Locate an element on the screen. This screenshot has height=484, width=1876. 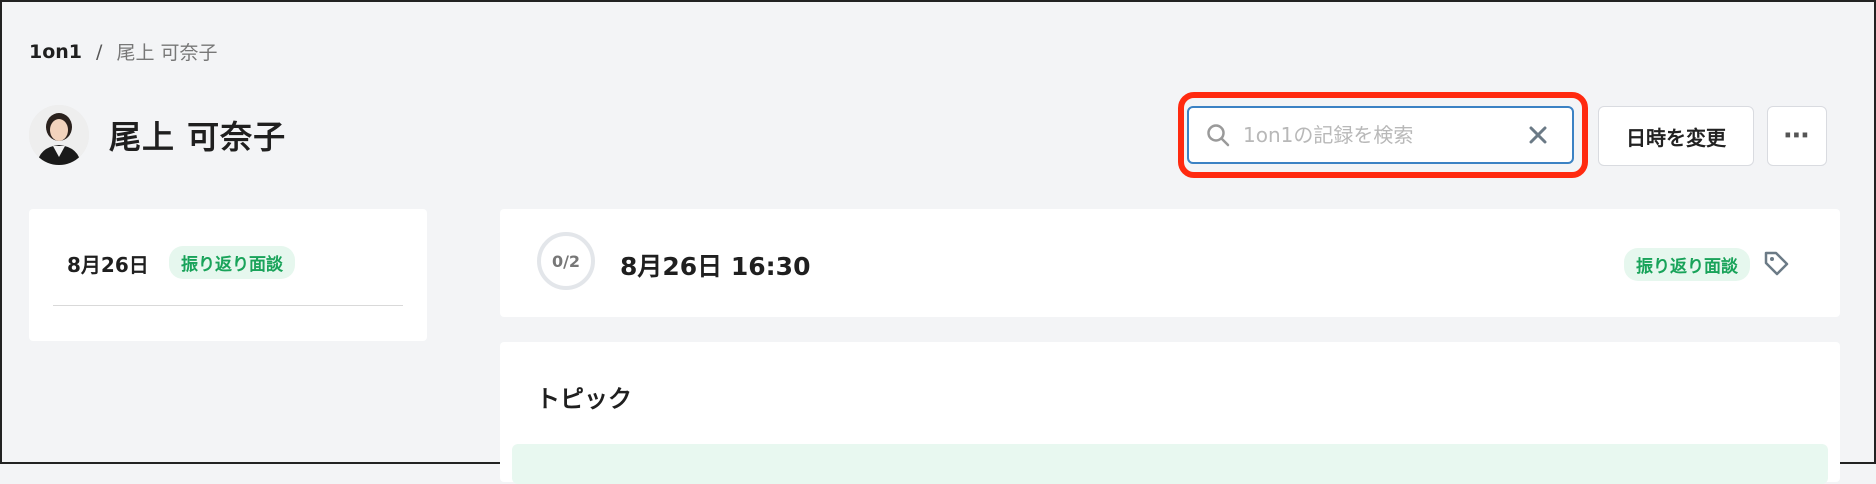
search-input is located at coordinates (1382, 135).